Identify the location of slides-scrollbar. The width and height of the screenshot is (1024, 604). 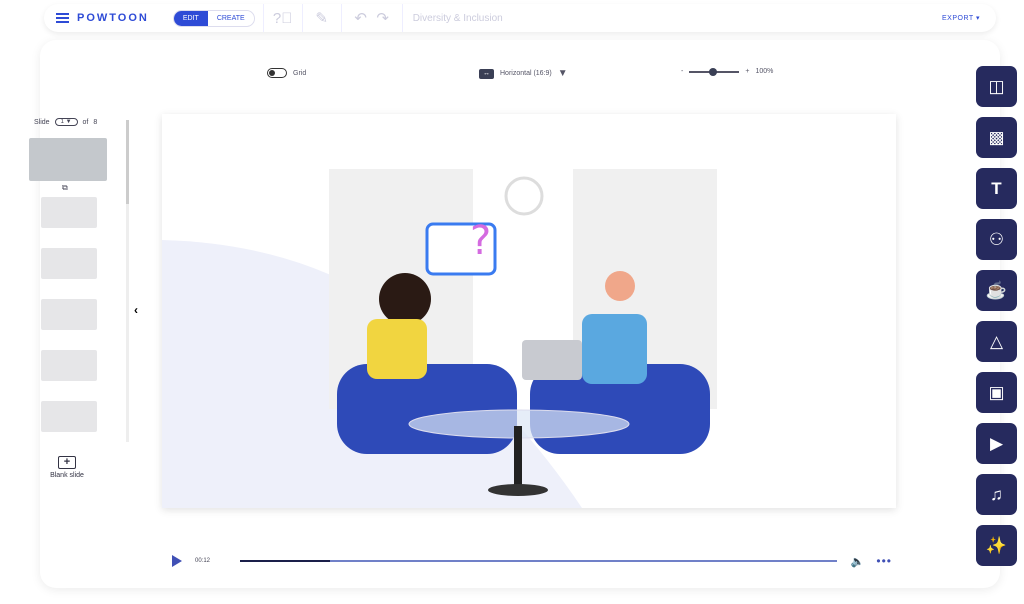
(127, 281).